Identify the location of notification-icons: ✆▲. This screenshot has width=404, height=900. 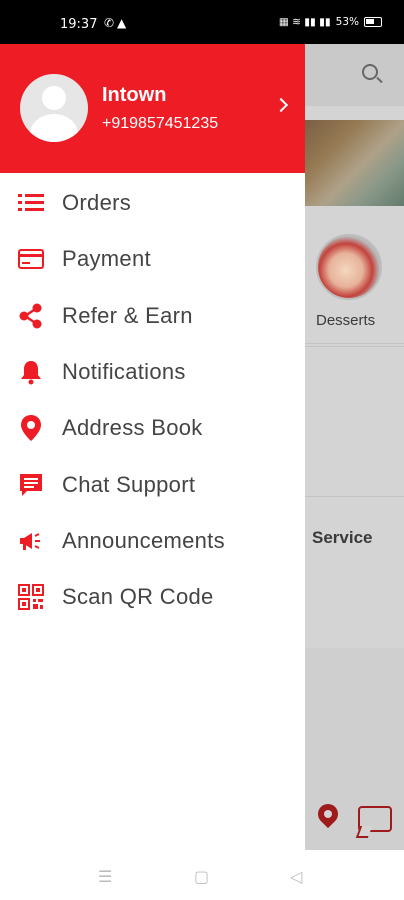
(117, 23).